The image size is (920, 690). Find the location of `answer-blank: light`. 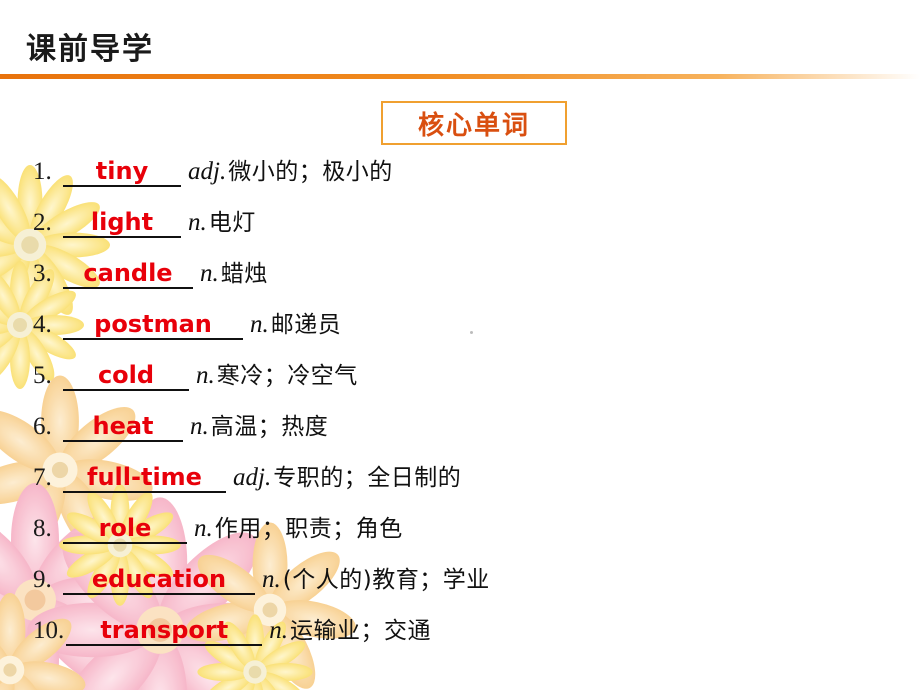

answer-blank: light is located at coordinates (122, 224).